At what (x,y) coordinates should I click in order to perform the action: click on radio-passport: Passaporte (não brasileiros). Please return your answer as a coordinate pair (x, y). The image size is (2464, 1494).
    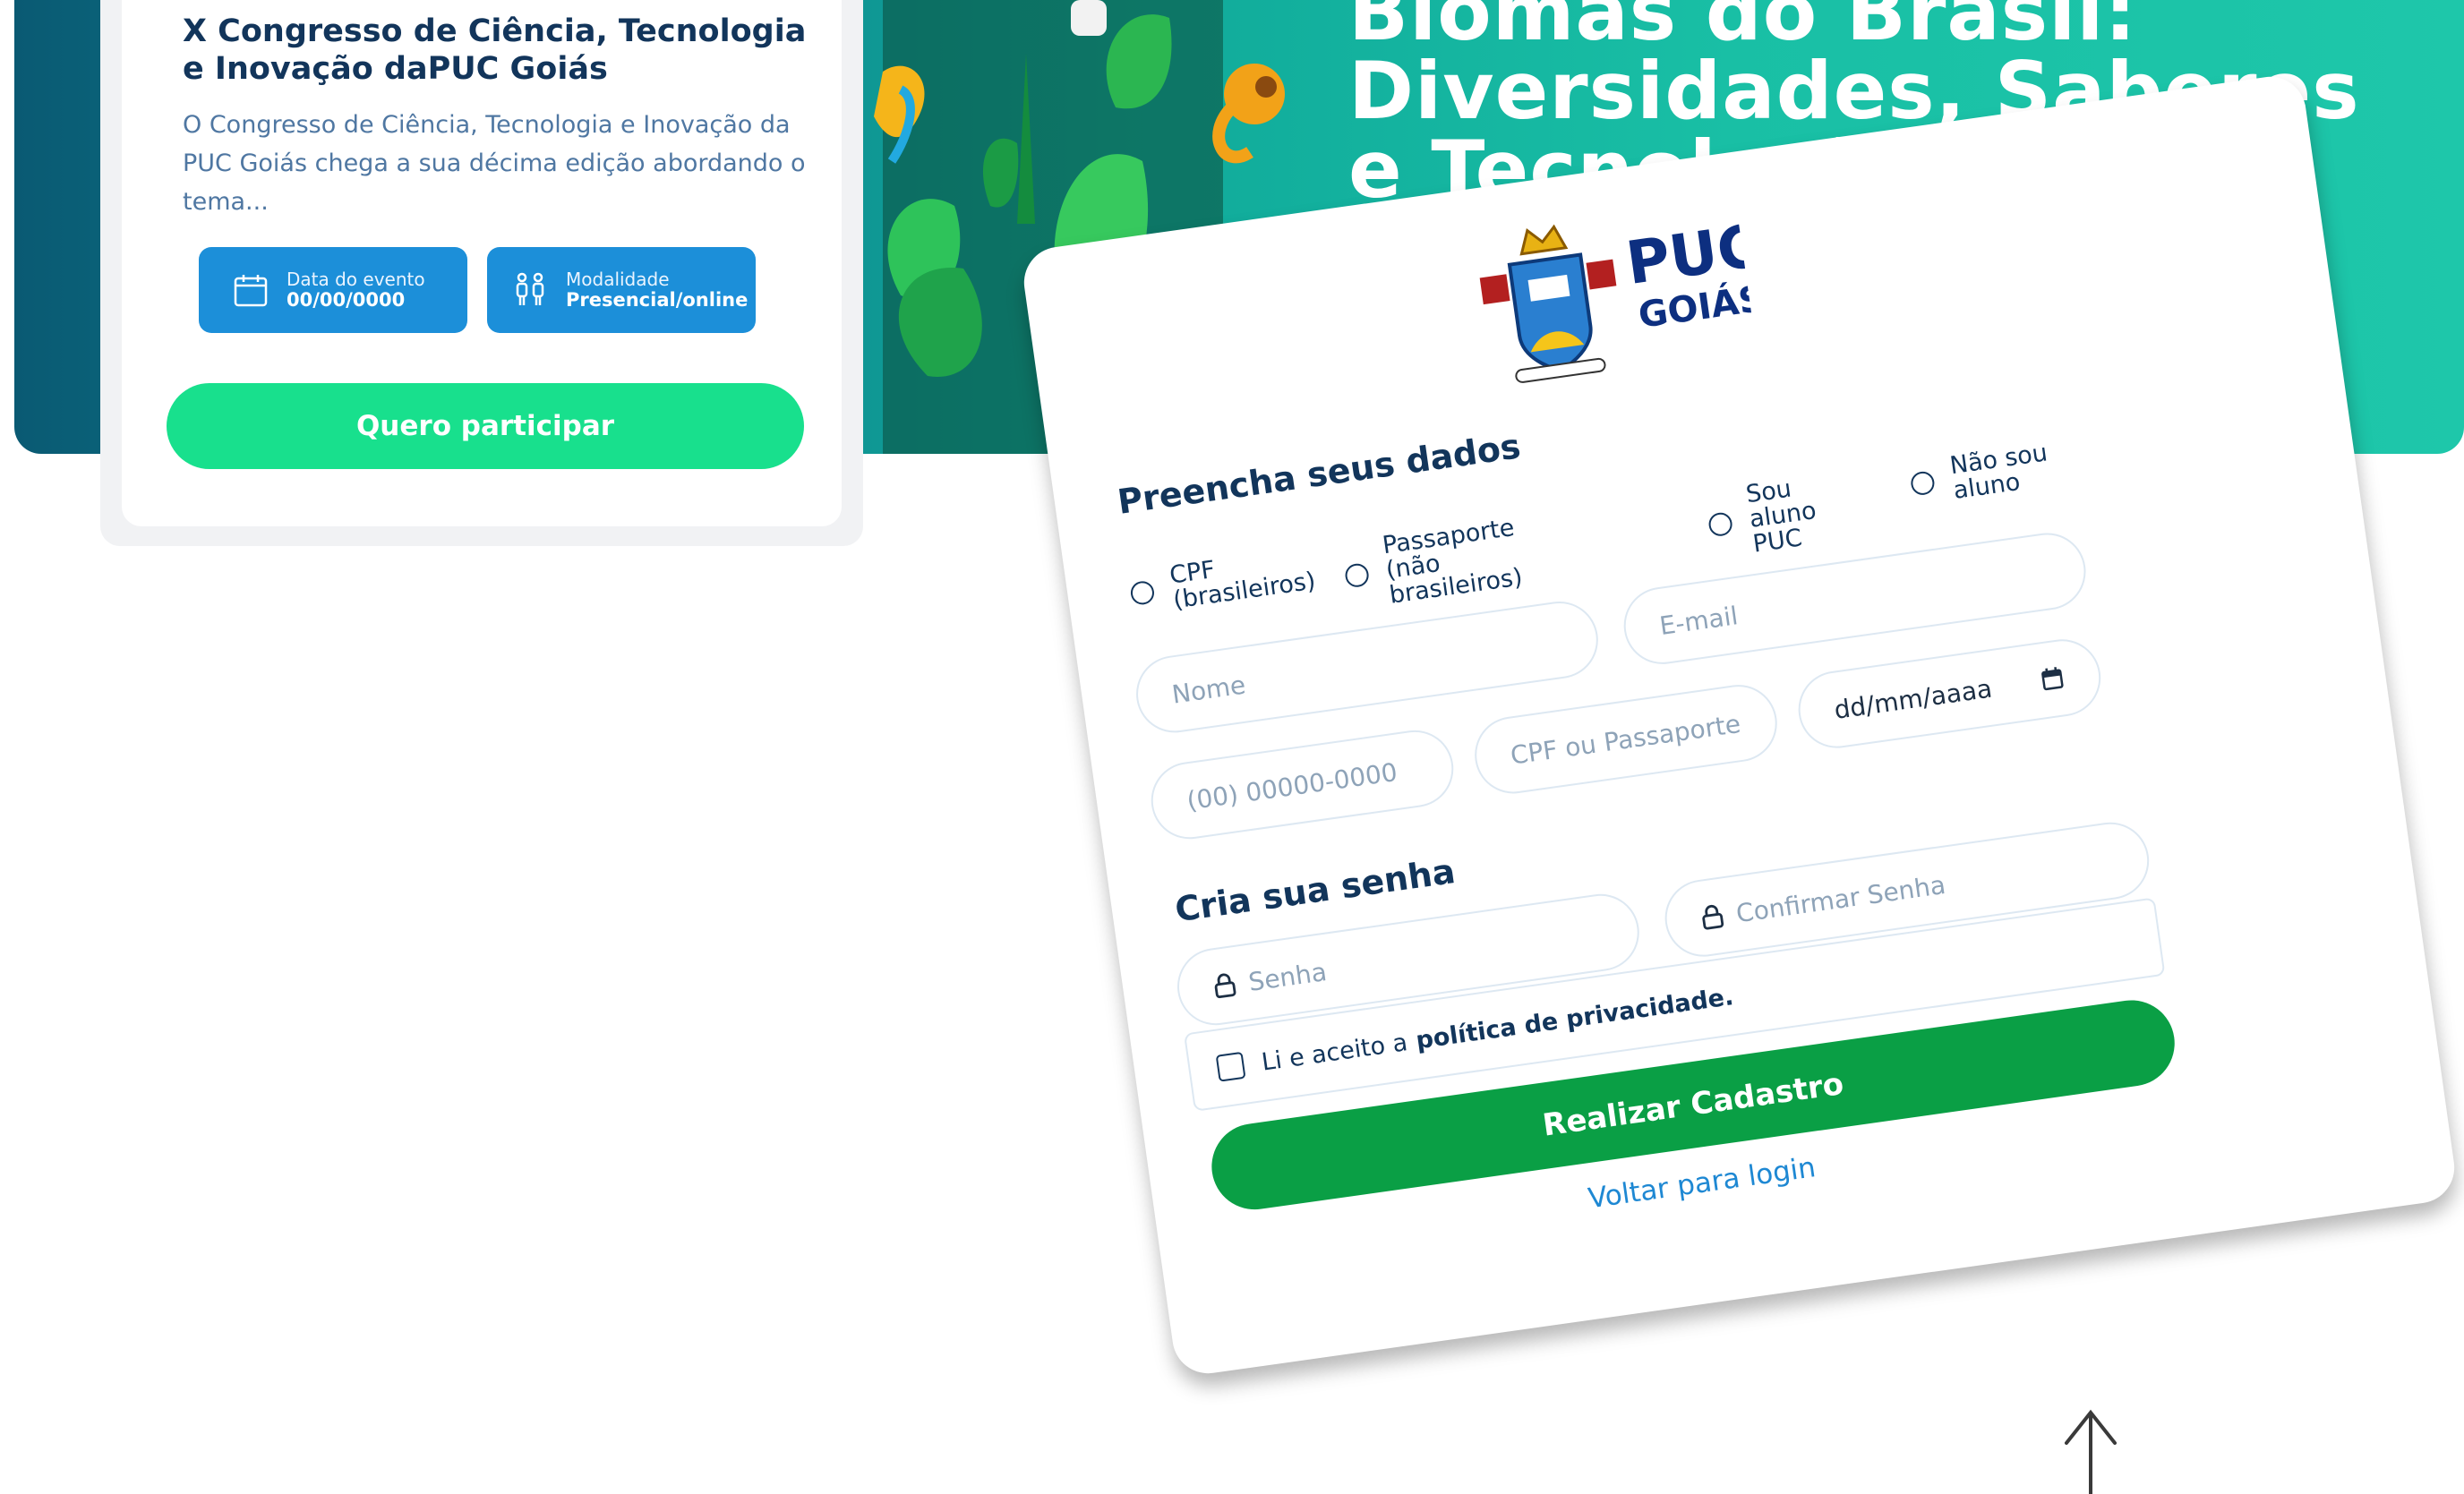
    Looking at the image, I should click on (1451, 562).